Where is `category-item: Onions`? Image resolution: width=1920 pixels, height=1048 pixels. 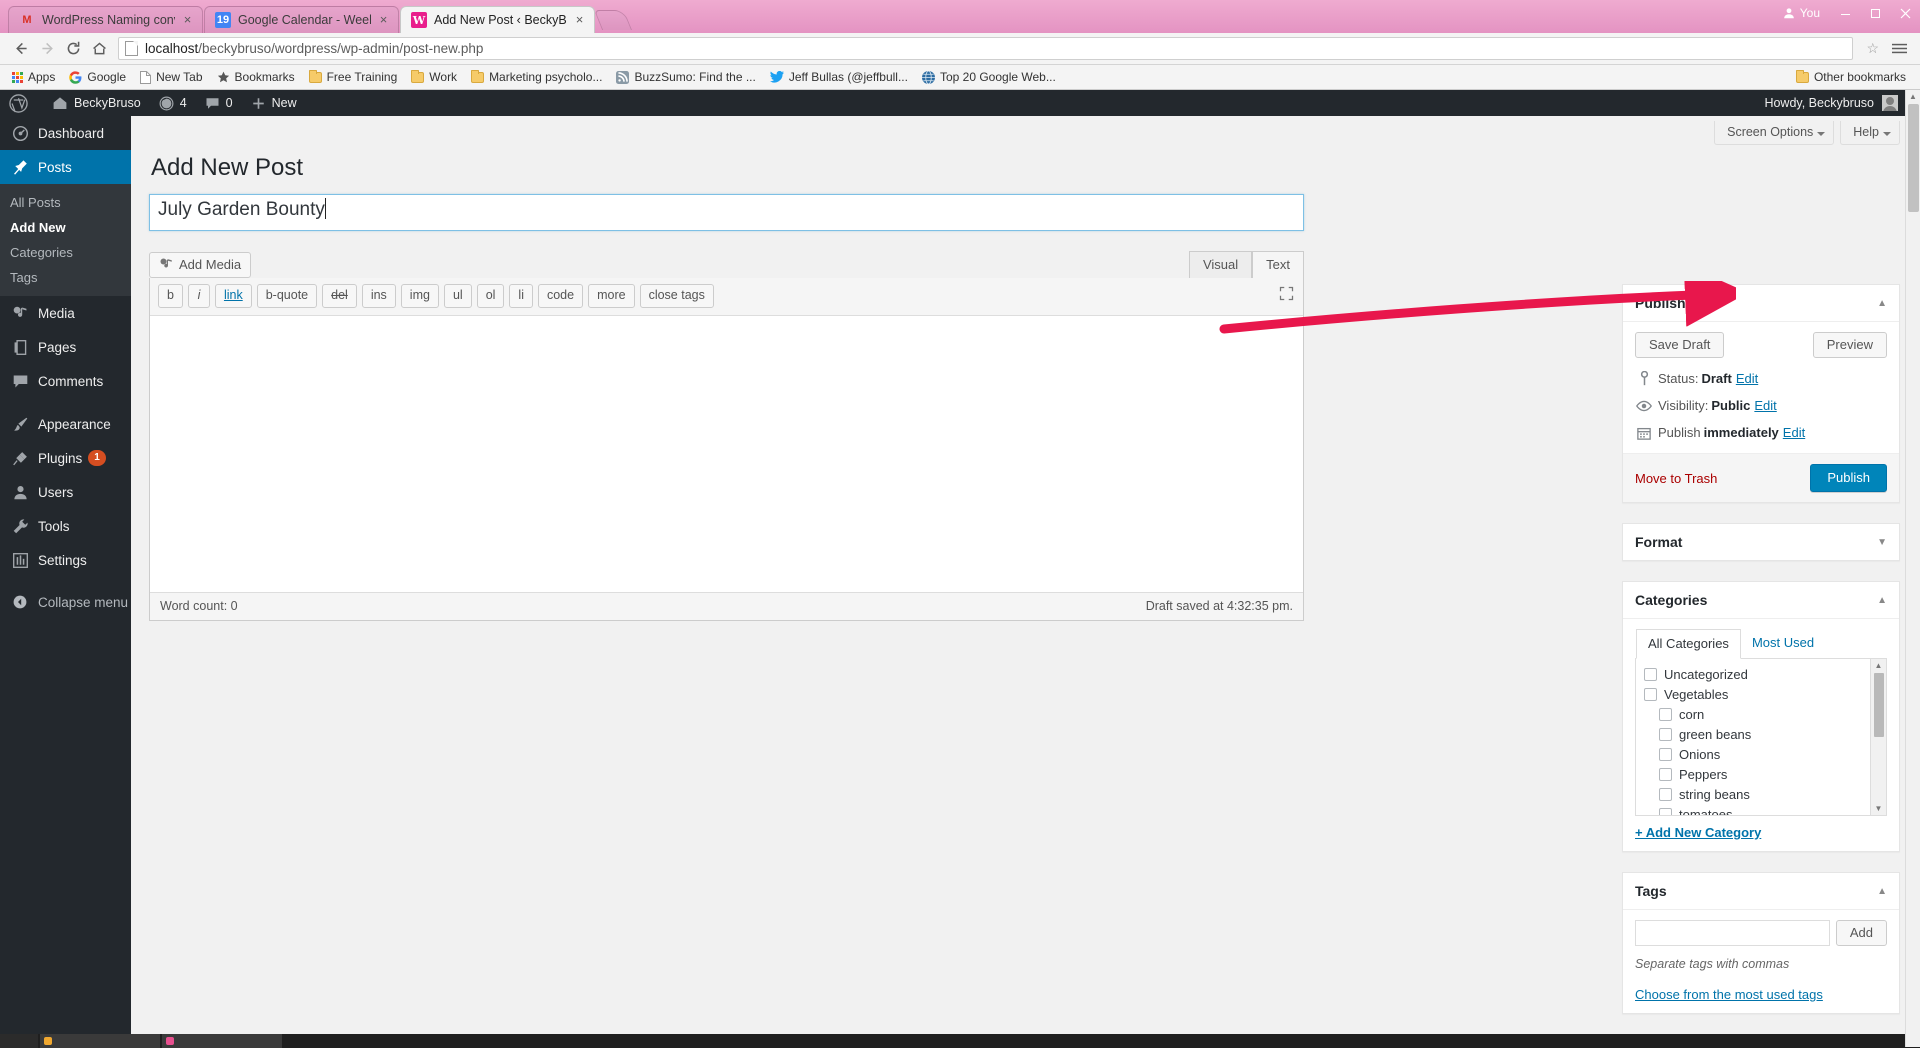
category-item: Onions is located at coordinates (1765, 755).